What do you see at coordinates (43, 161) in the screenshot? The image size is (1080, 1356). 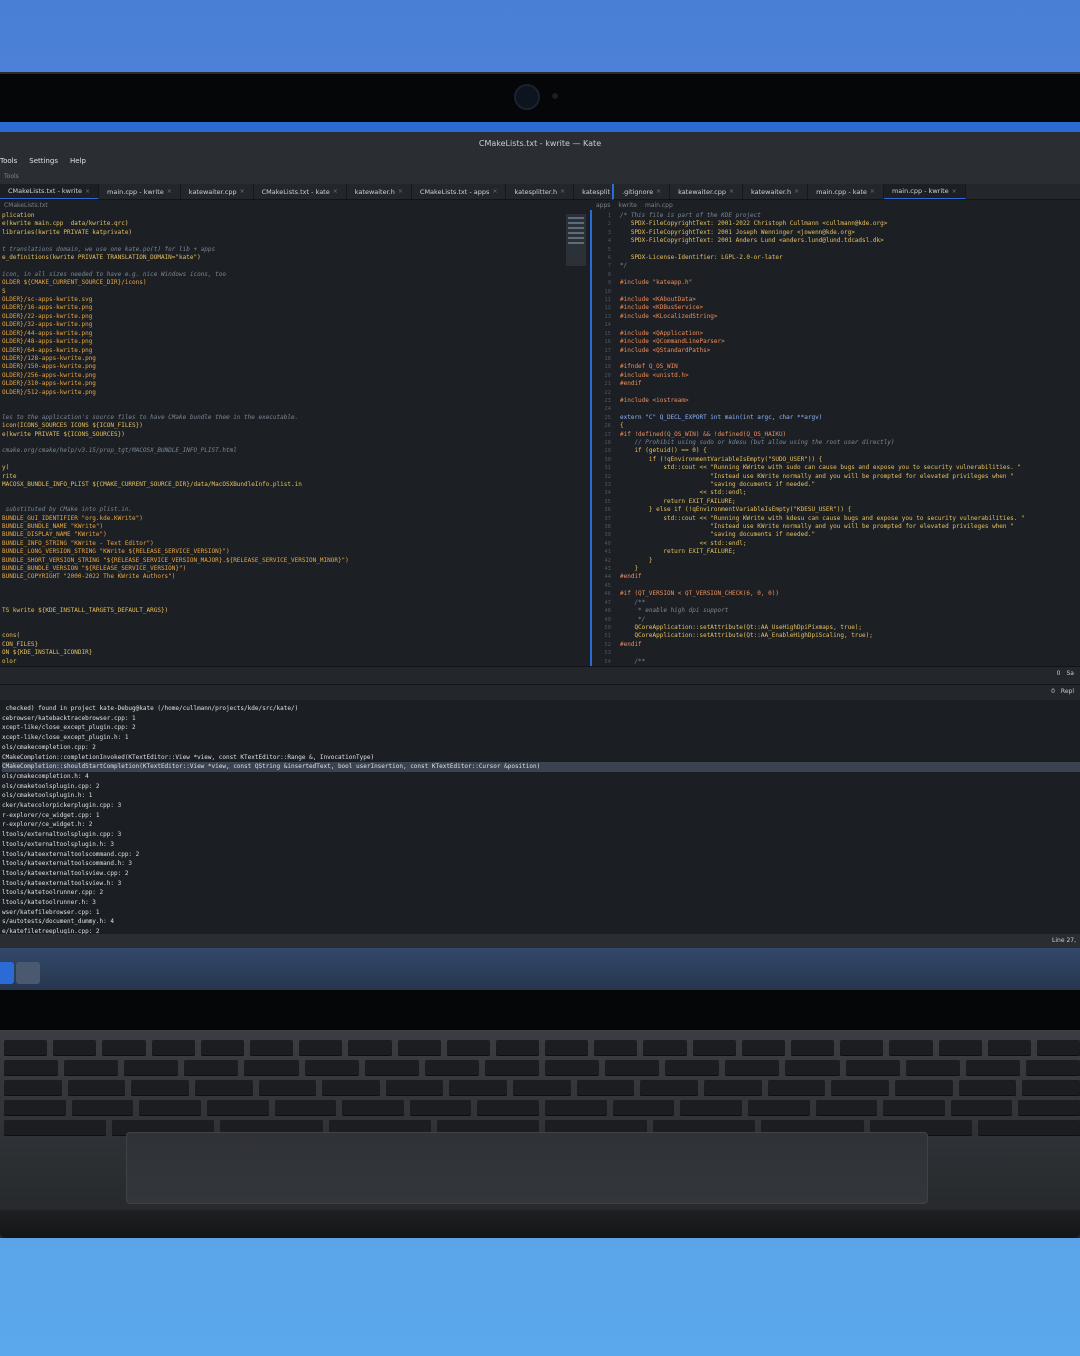 I see `menu-settings: Settings` at bounding box center [43, 161].